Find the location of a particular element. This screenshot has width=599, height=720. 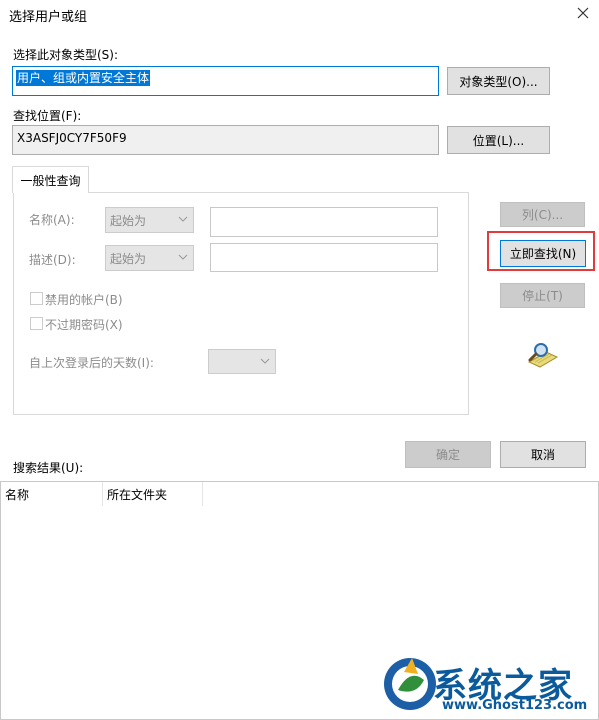

column-header-name: 名称 is located at coordinates (52, 494).